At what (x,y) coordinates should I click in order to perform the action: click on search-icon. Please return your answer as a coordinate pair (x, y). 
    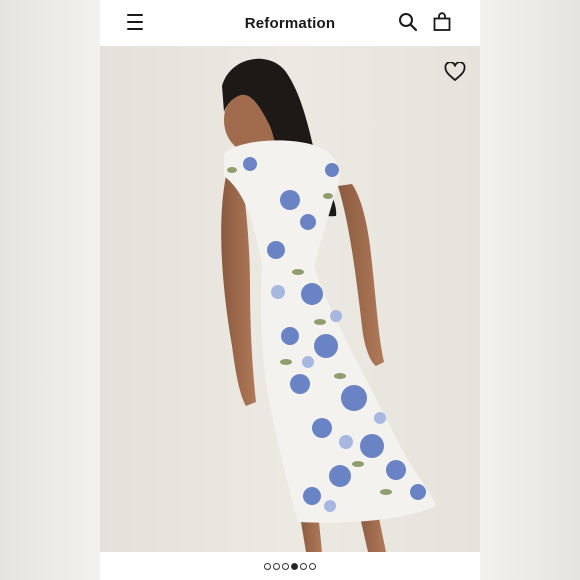
    Looking at the image, I should click on (408, 22).